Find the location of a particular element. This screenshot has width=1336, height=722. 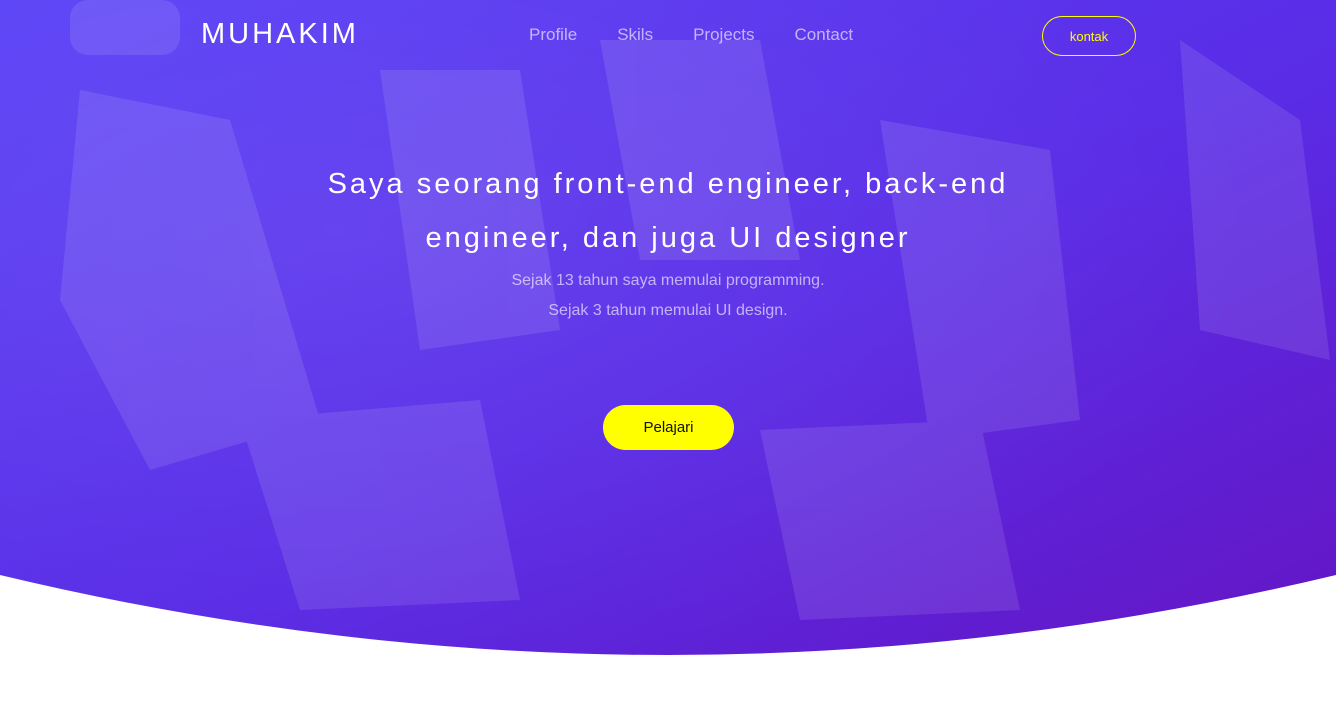

hero-subtext-line-1: Sejak 13 tahun saya memulai programming. is located at coordinates (668, 280).